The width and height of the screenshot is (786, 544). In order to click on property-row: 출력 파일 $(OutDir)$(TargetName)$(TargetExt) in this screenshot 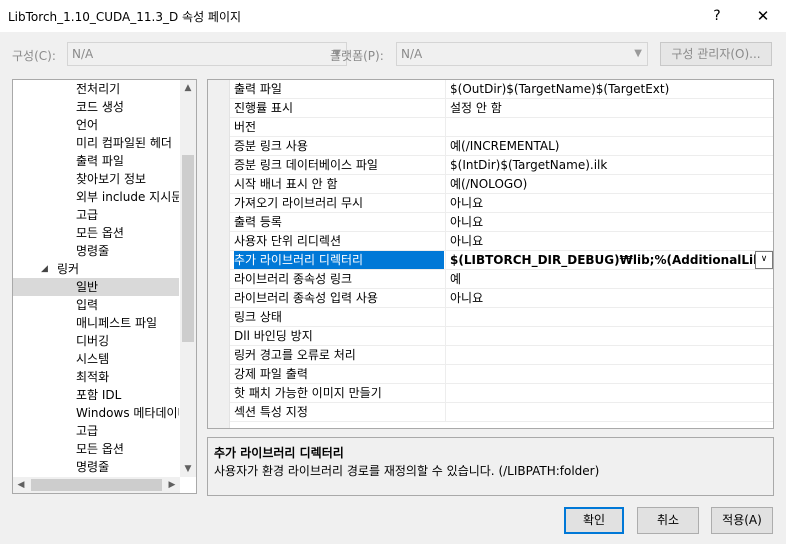, I will do `click(501, 89)`.